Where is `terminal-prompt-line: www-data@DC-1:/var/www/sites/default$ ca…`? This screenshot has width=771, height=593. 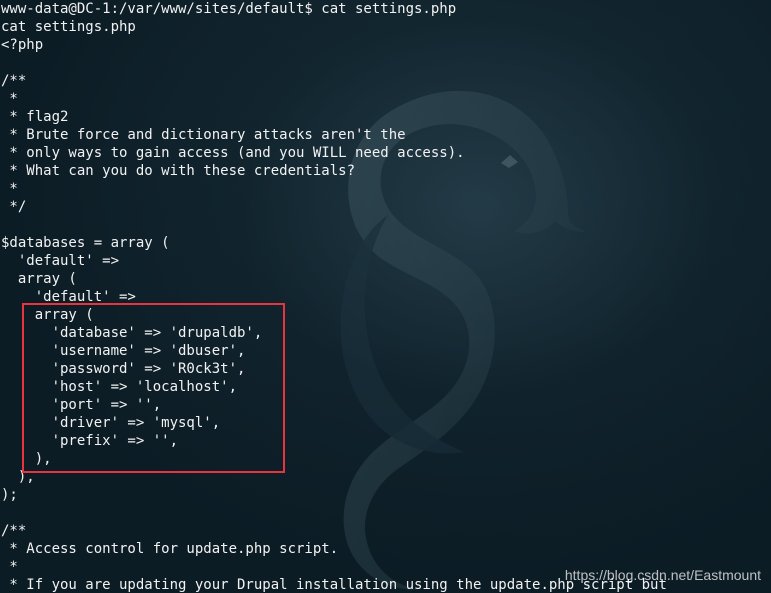 terminal-prompt-line: www-data@DC-1:/var/www/sites/default$ ca… is located at coordinates (229, 9).